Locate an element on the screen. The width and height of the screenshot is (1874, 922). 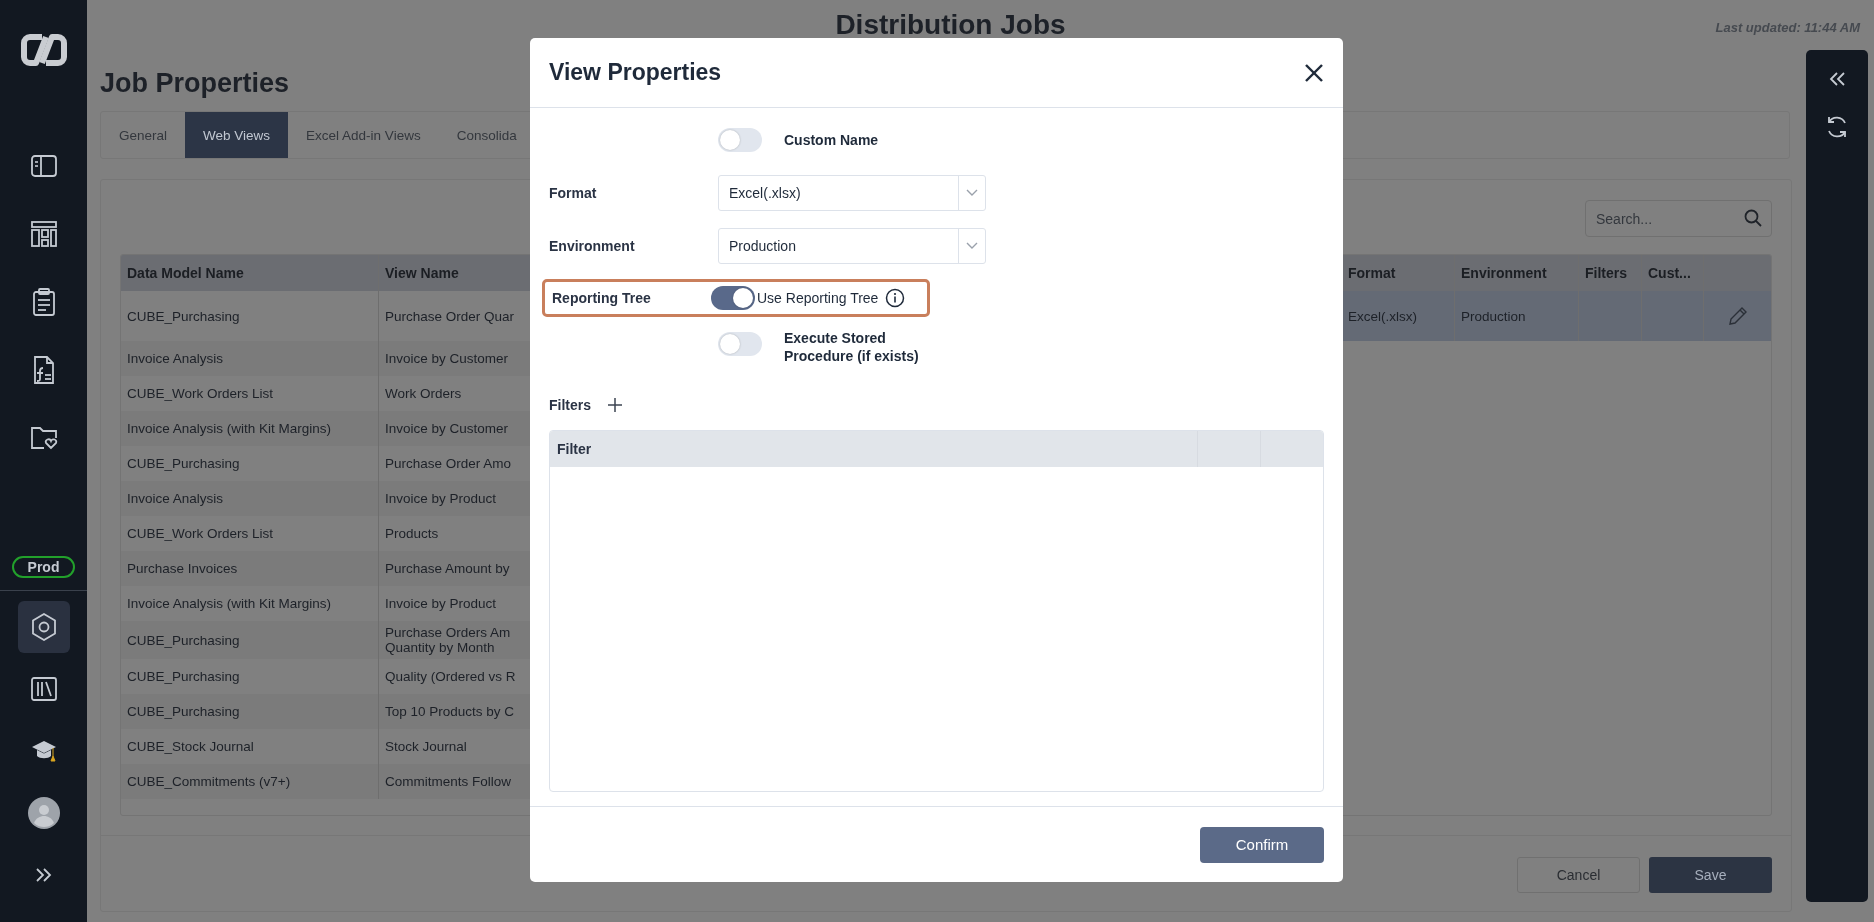
page-title: Job Properties is located at coordinates (195, 83).